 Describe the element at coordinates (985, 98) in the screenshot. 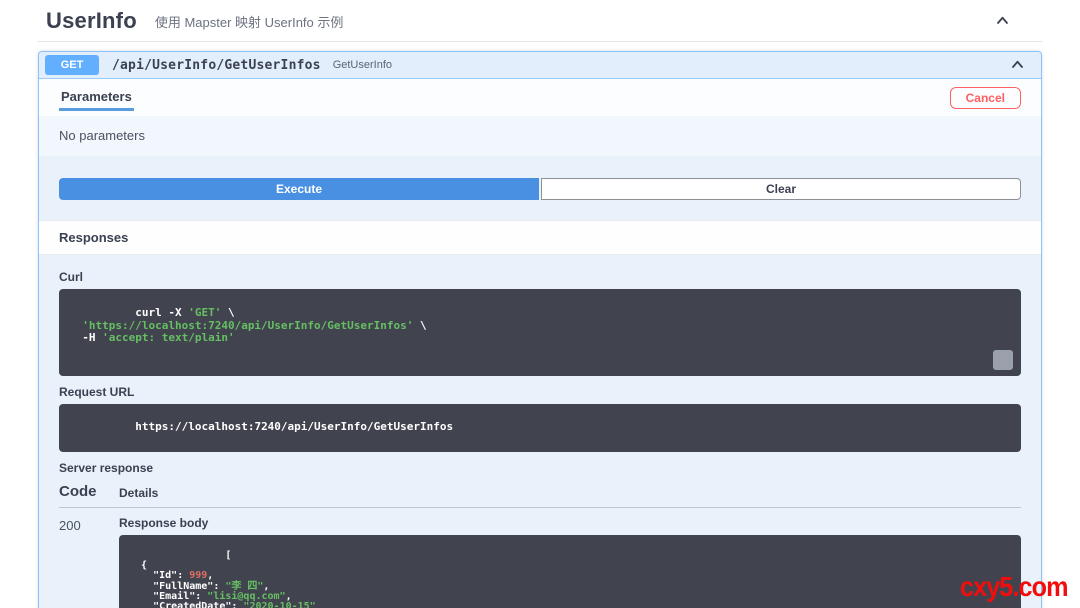

I see `cancel-button: Cancel` at that location.